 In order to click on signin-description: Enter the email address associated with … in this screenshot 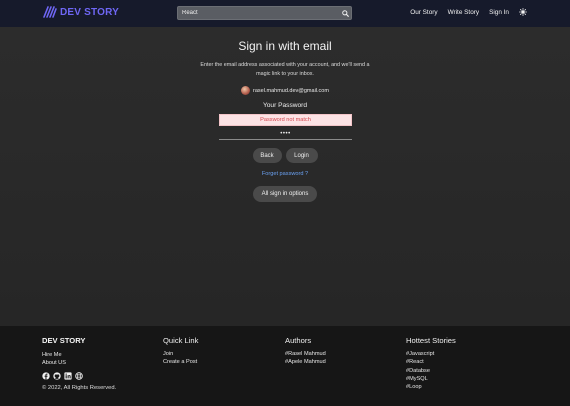, I will do `click(285, 69)`.